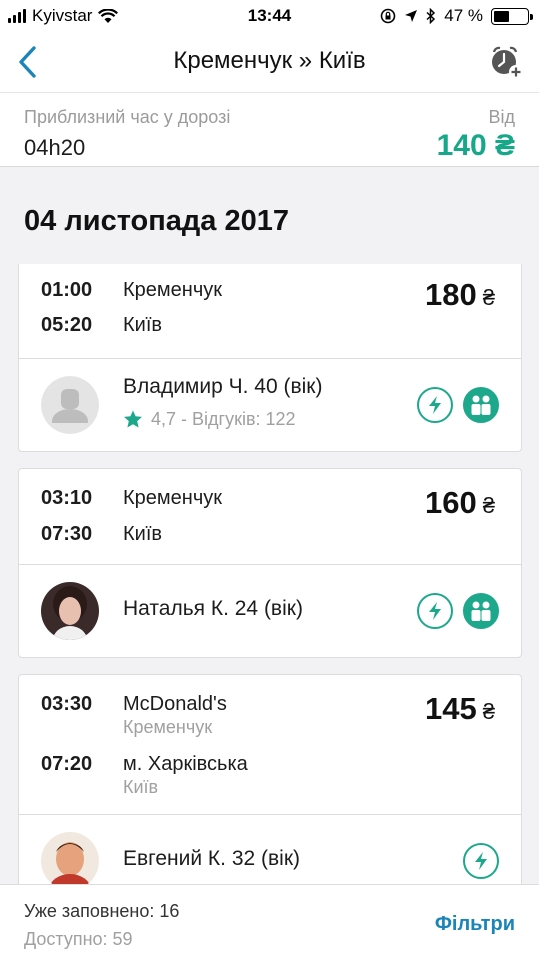  Describe the element at coordinates (175, 704) in the screenshot. I see `depart-place: McDonald's` at that location.